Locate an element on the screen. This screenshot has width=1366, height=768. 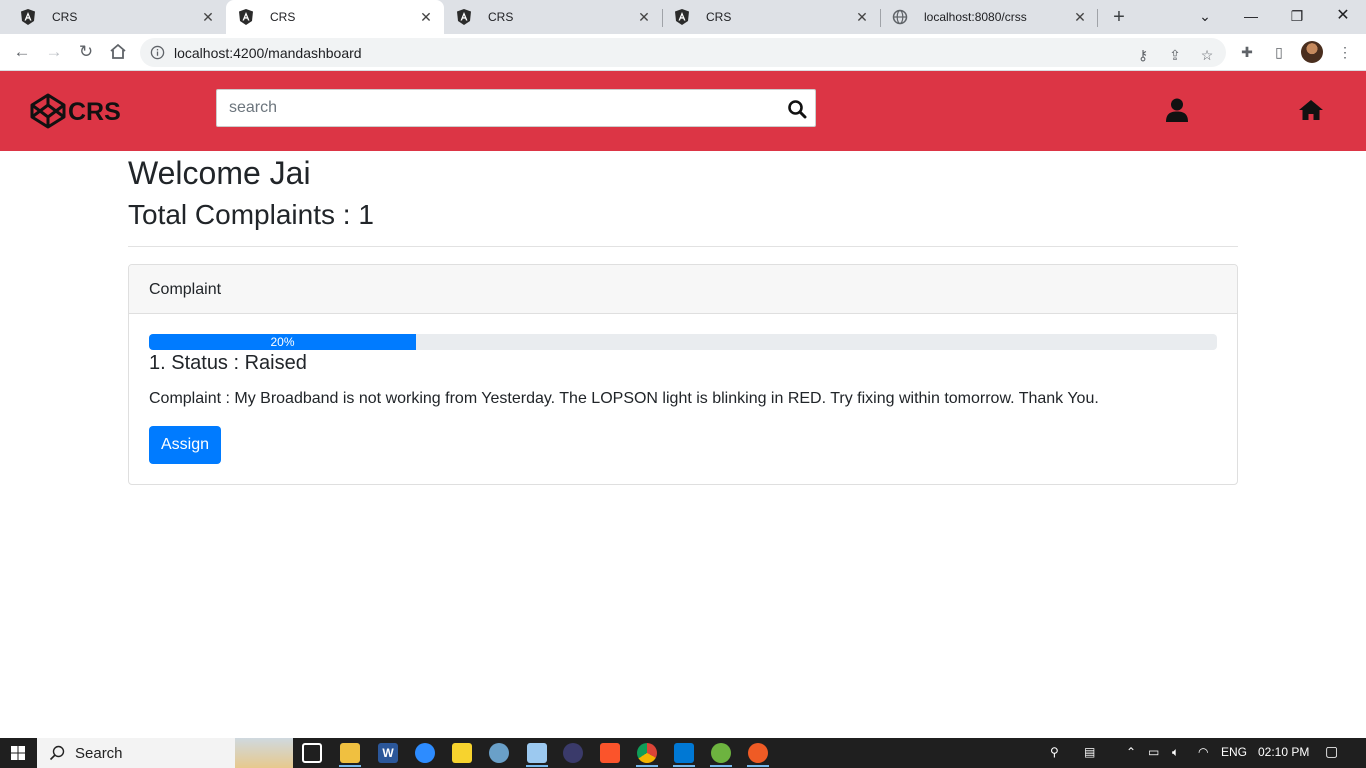
search-highlight-image is located at coordinates (264, 753).